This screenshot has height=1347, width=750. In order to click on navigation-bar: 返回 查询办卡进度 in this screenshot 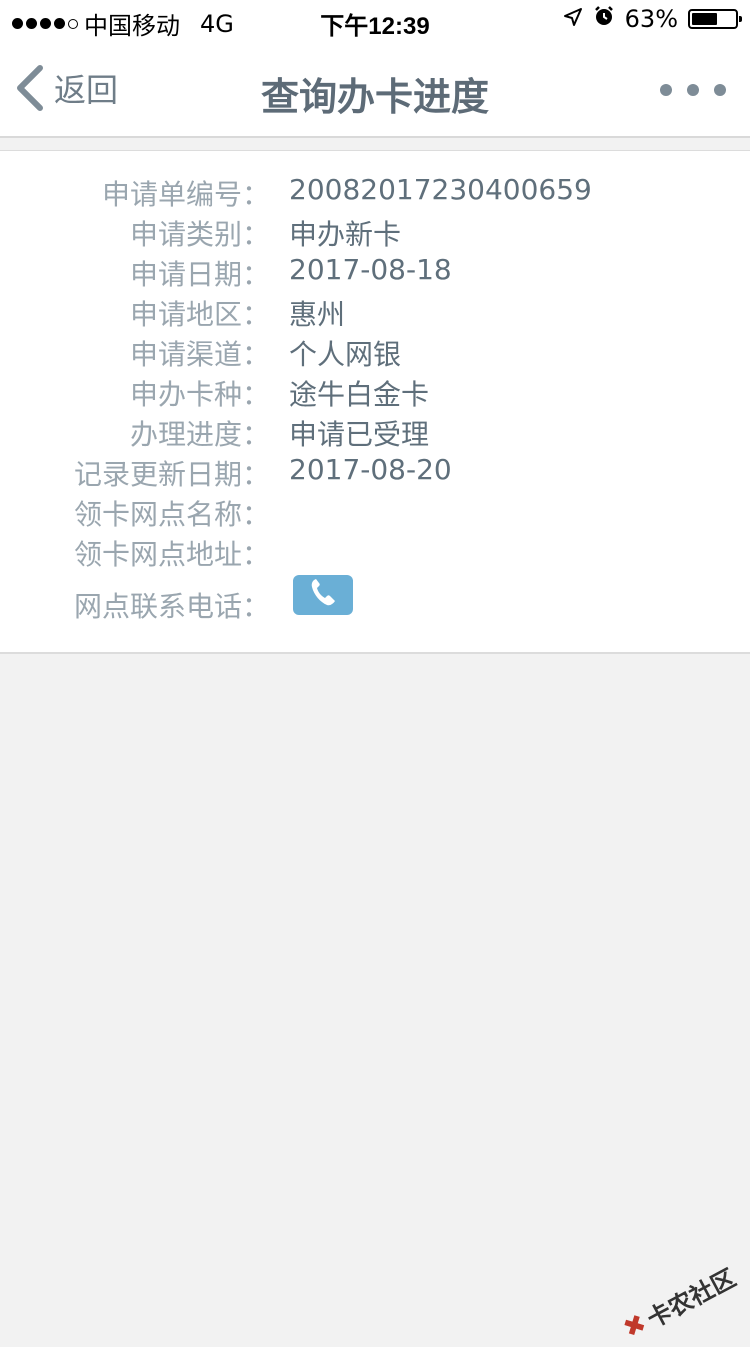, I will do `click(375, 89)`.